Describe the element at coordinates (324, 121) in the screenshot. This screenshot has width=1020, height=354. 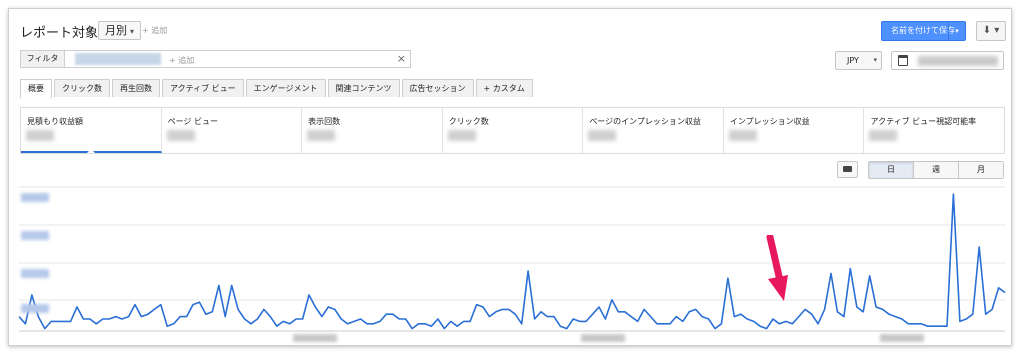
I see `metric-label: 表示回数` at that location.